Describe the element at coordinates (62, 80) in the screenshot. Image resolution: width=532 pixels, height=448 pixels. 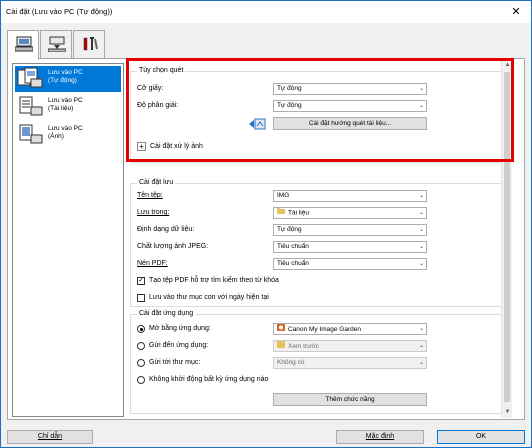
I see `list-item-sublabel: (Tự động)` at that location.